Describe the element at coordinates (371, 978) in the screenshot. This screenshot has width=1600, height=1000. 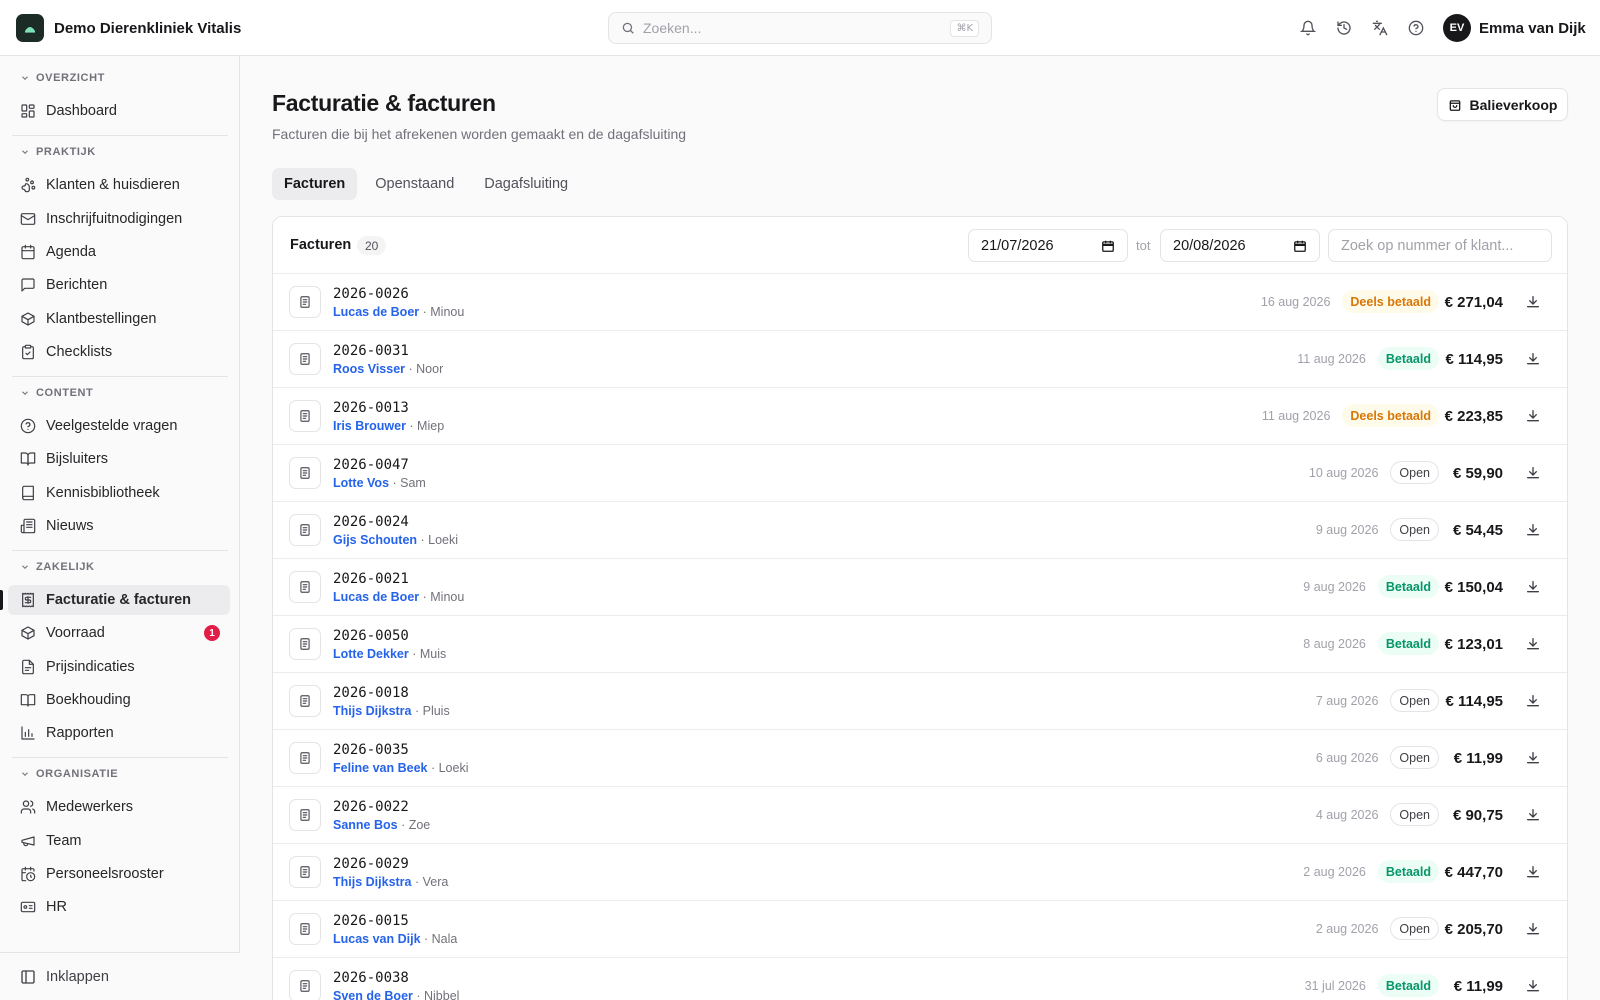
I see `invoice-number: 2026-0038` at that location.